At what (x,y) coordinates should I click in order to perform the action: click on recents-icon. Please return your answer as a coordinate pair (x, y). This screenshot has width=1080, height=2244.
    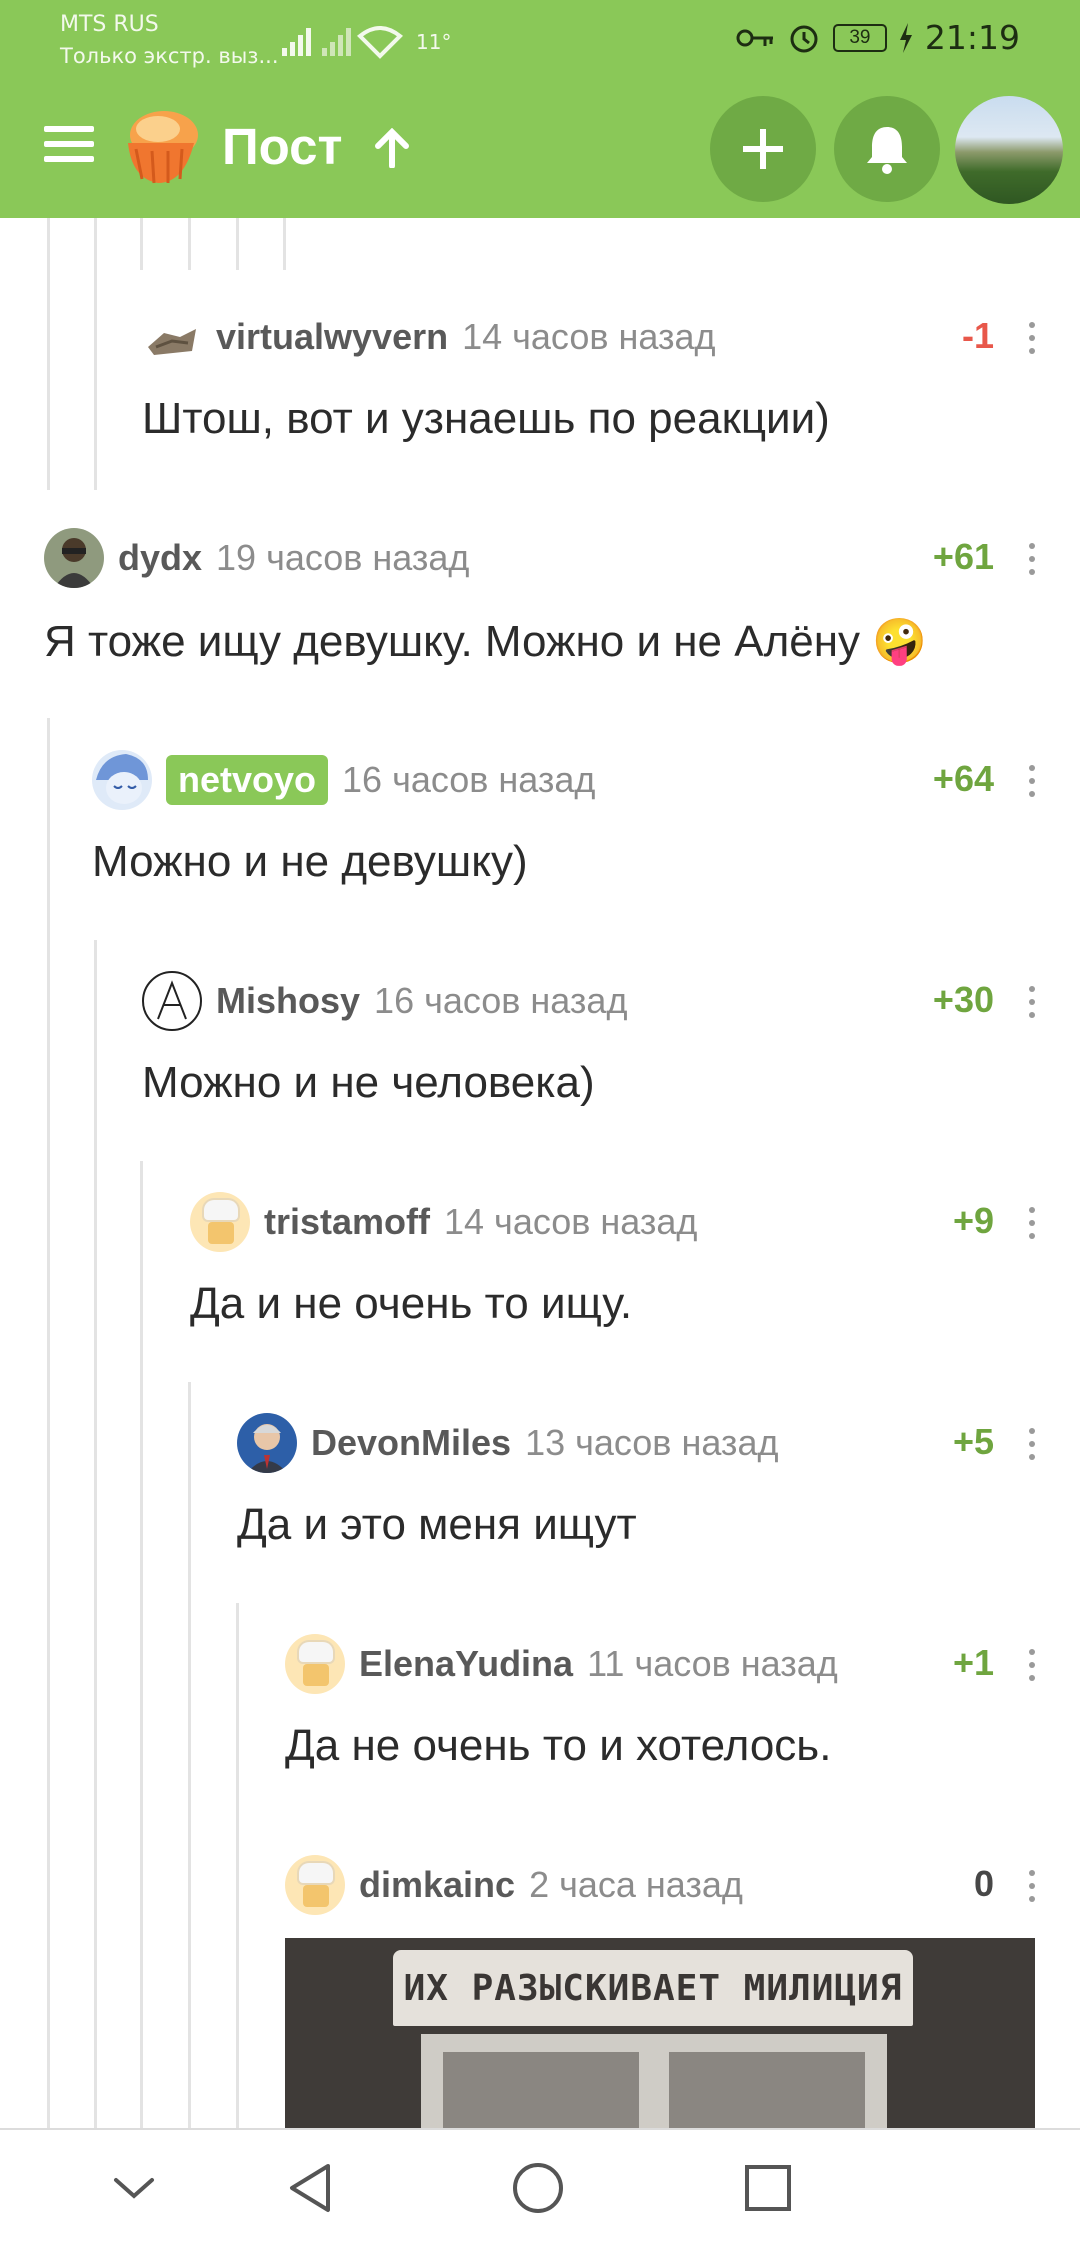
    Looking at the image, I should click on (768, 2188).